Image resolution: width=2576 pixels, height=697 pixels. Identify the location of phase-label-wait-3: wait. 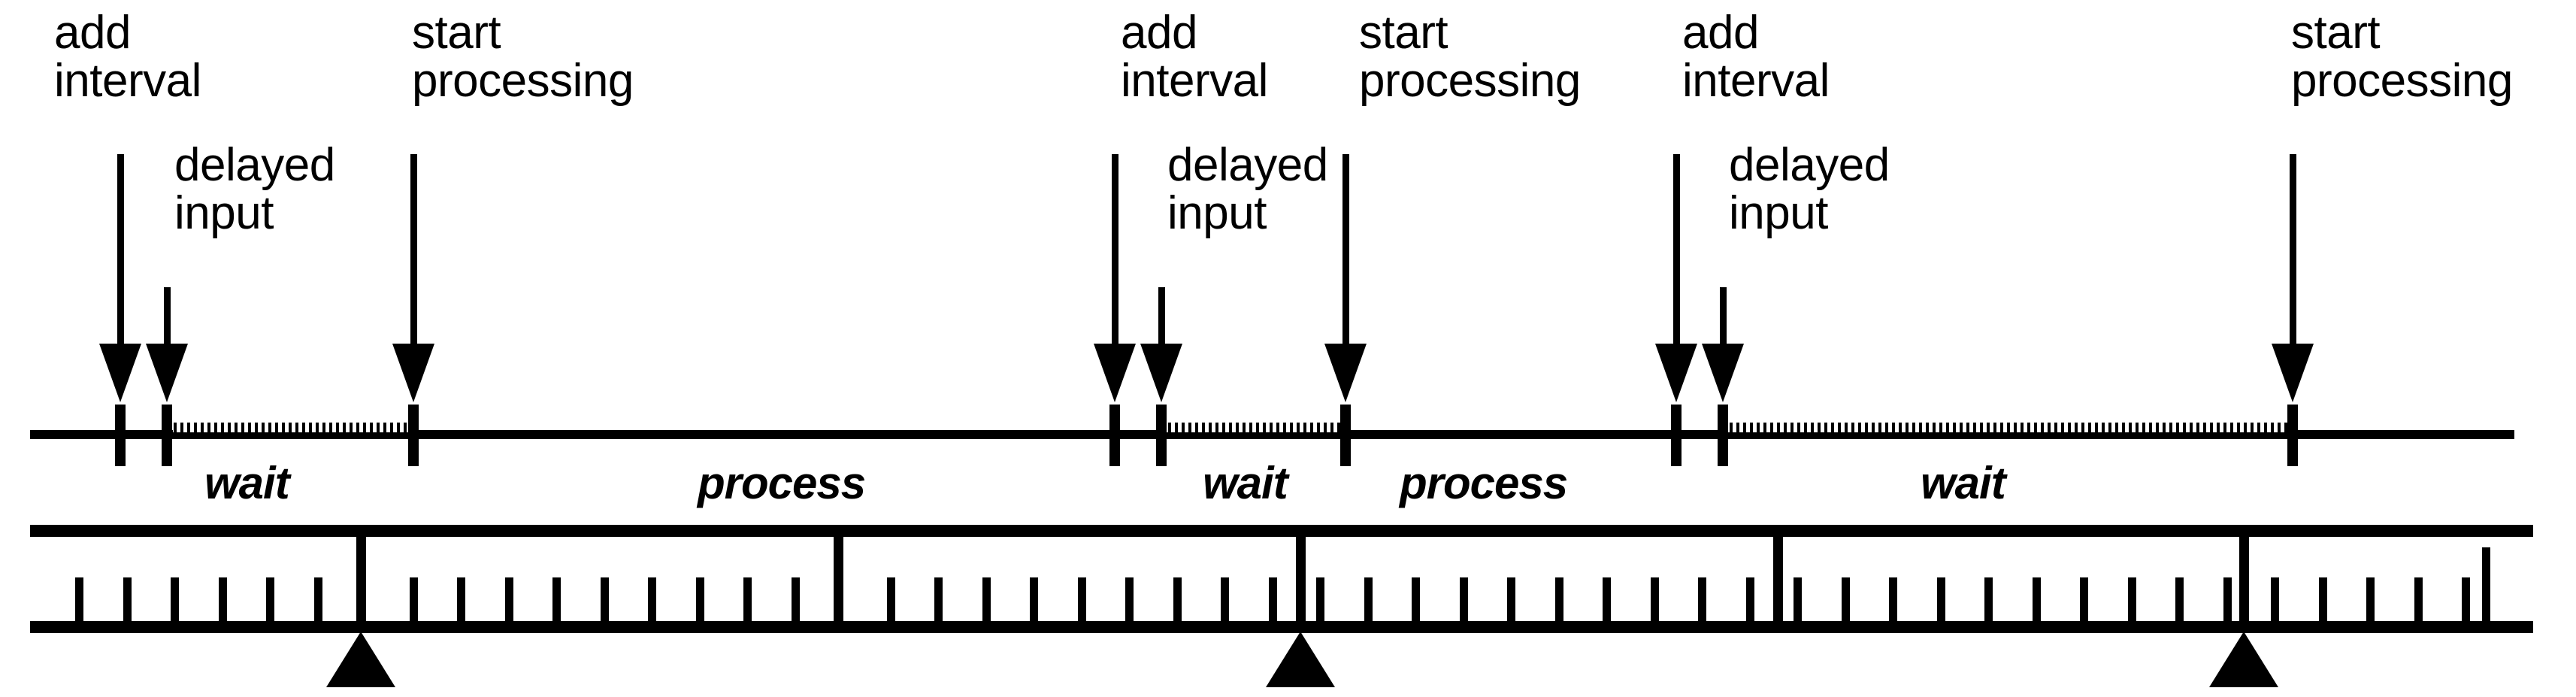
(1963, 483).